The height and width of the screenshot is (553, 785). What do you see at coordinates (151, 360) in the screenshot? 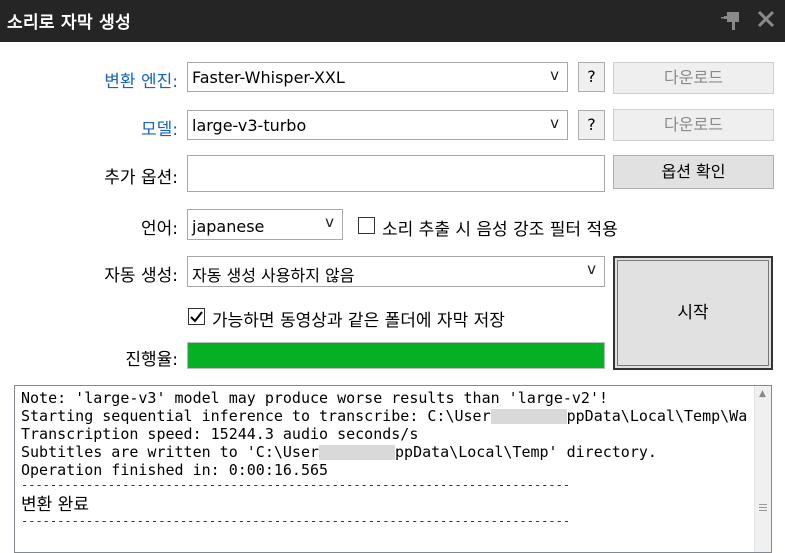
I see `progress-label: 진행율:` at bounding box center [151, 360].